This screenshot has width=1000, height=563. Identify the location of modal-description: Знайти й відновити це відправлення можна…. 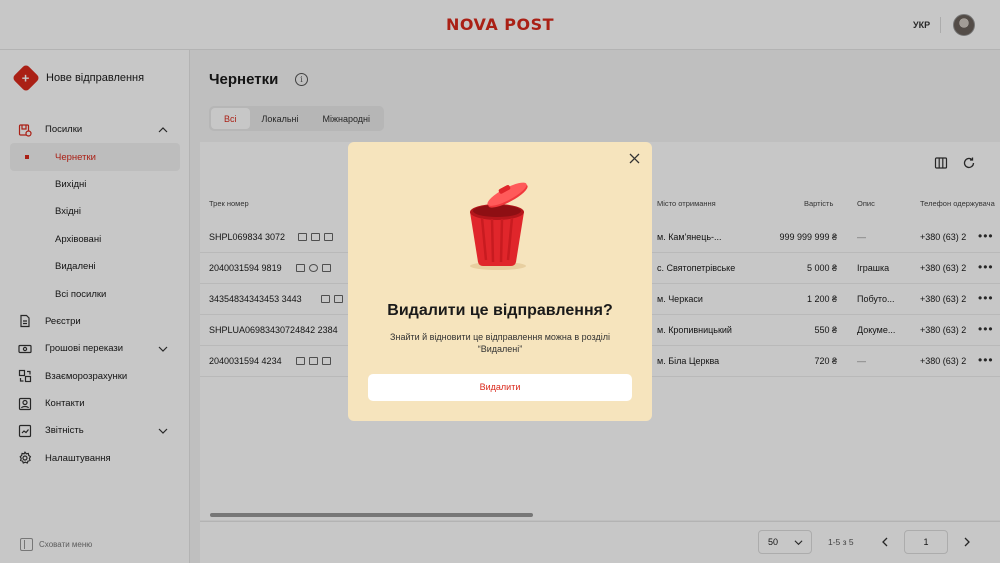
(500, 343).